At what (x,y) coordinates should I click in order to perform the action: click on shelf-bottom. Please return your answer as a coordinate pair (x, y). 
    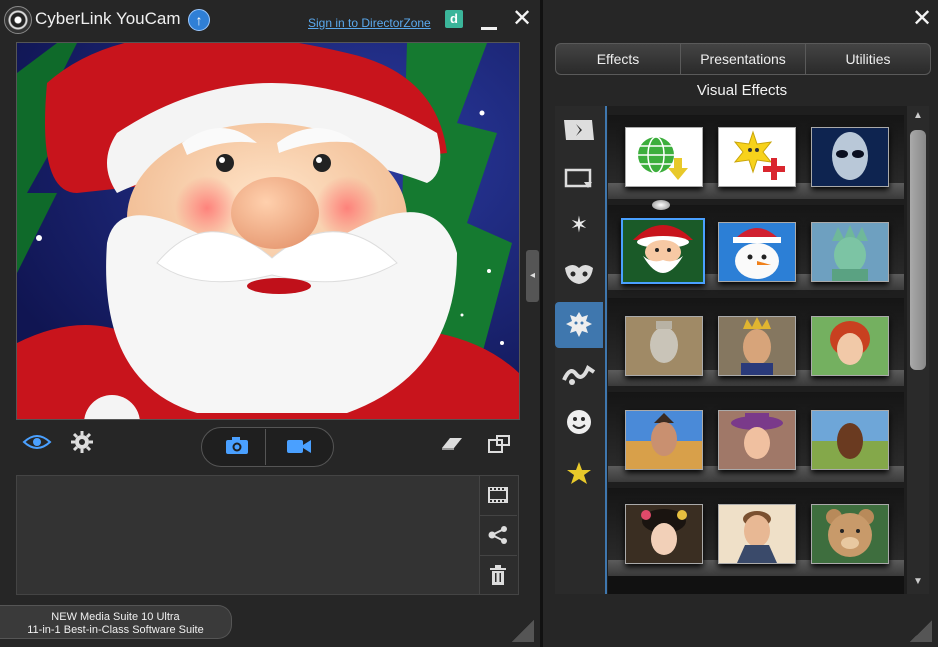
    Looking at the image, I should click on (756, 585).